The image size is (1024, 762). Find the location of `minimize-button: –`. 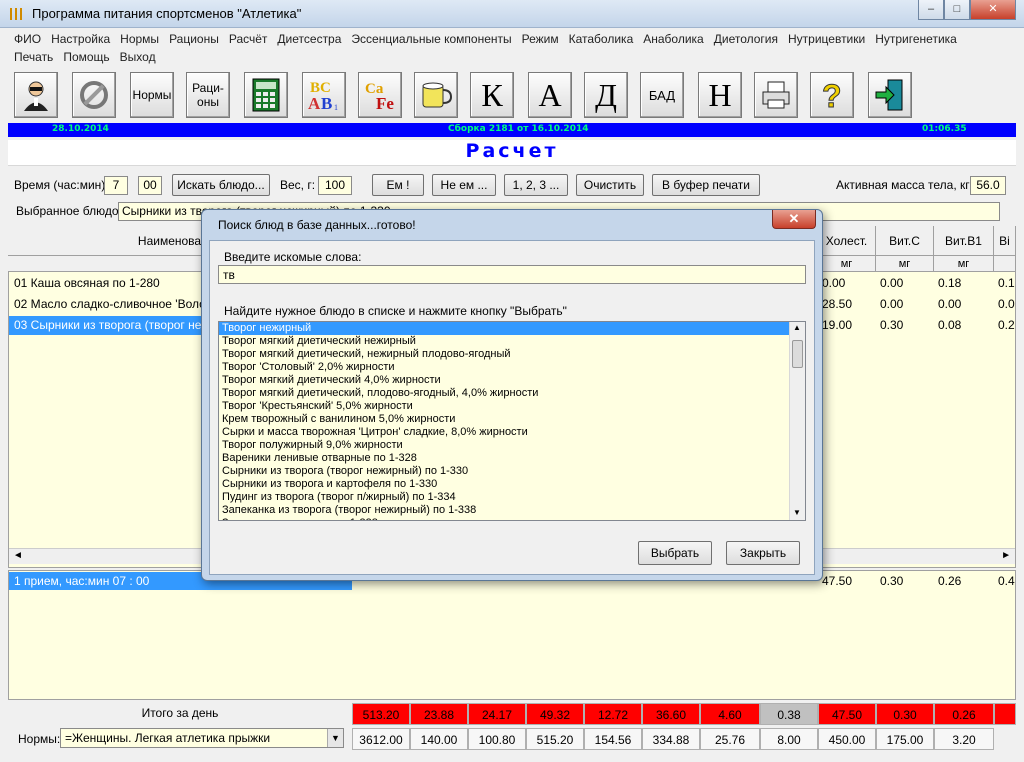

minimize-button: – is located at coordinates (931, 10).